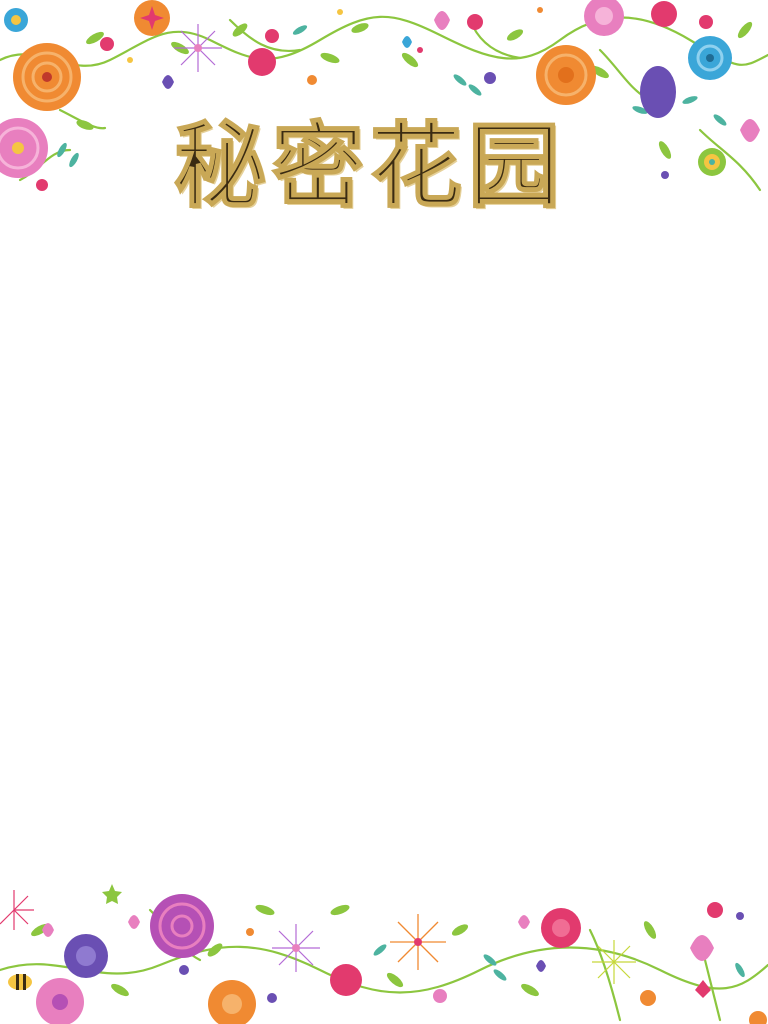 The height and width of the screenshot is (1024, 768). I want to click on page-title: 秘密花园, so click(369, 166).